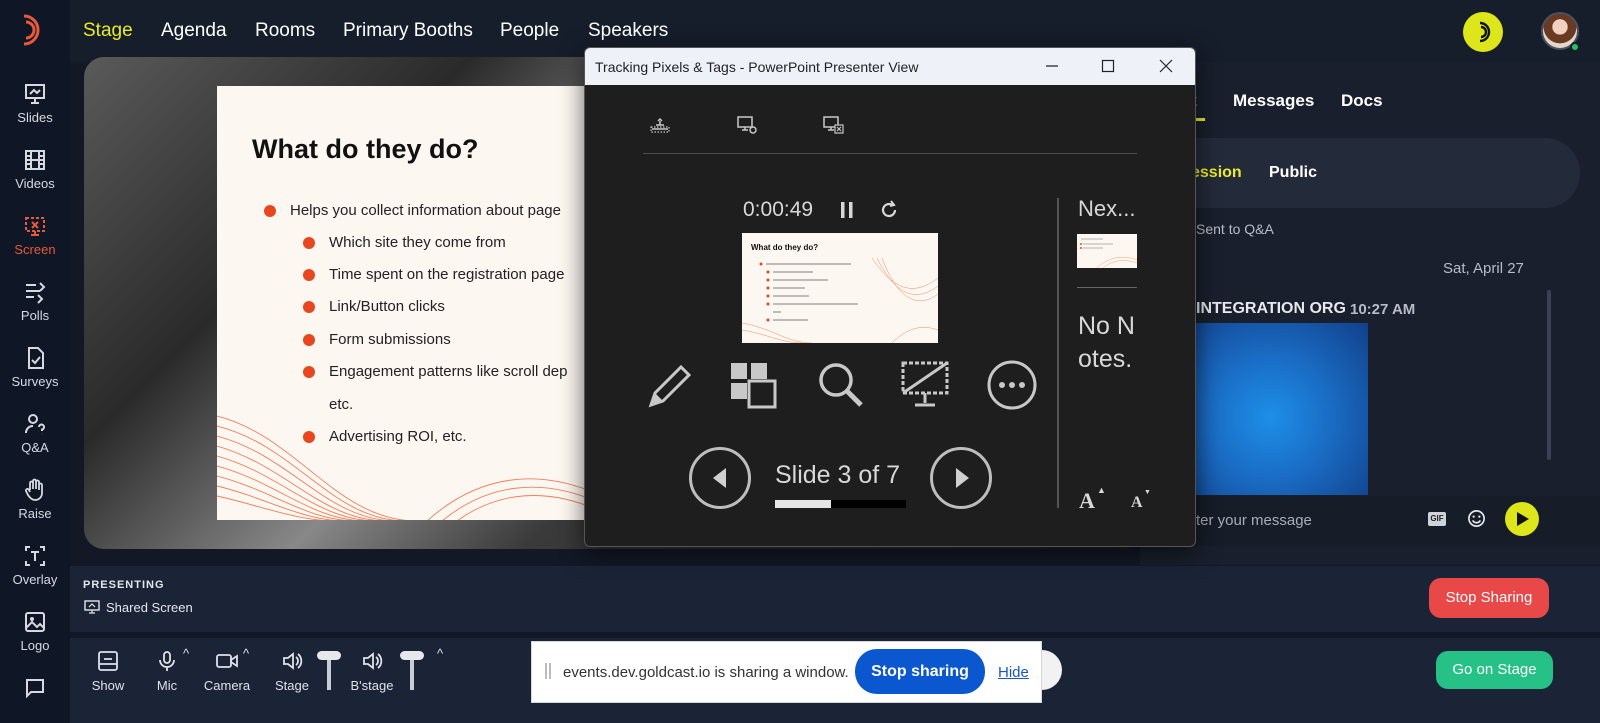  What do you see at coordinates (167, 661) in the screenshot?
I see `microphone-icon` at bounding box center [167, 661].